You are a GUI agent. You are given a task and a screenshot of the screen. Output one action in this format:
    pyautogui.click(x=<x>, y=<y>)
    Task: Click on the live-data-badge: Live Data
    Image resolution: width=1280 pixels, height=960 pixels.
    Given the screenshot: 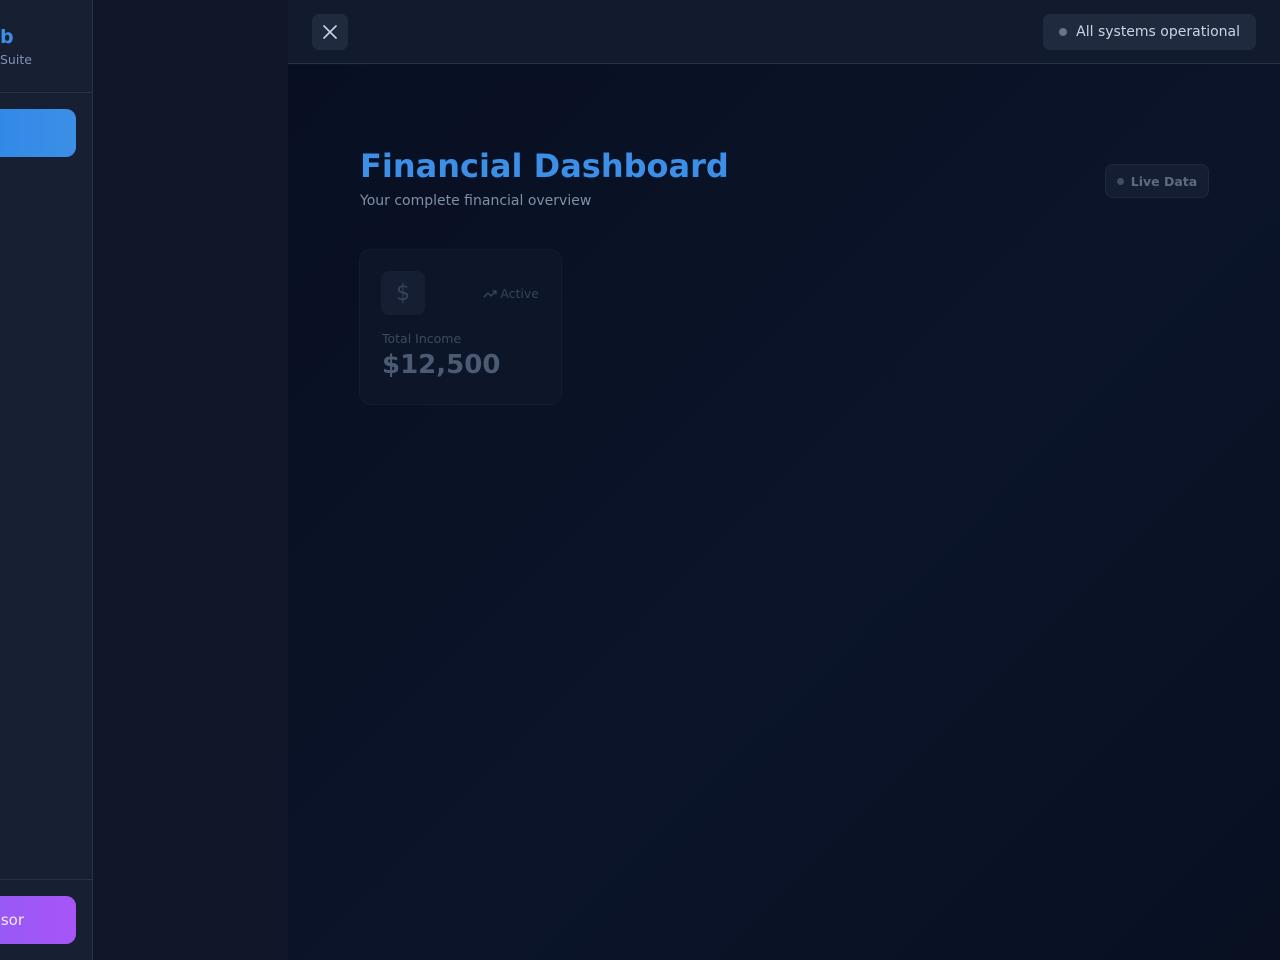 What is the action you would take?
    pyautogui.click(x=1157, y=181)
    